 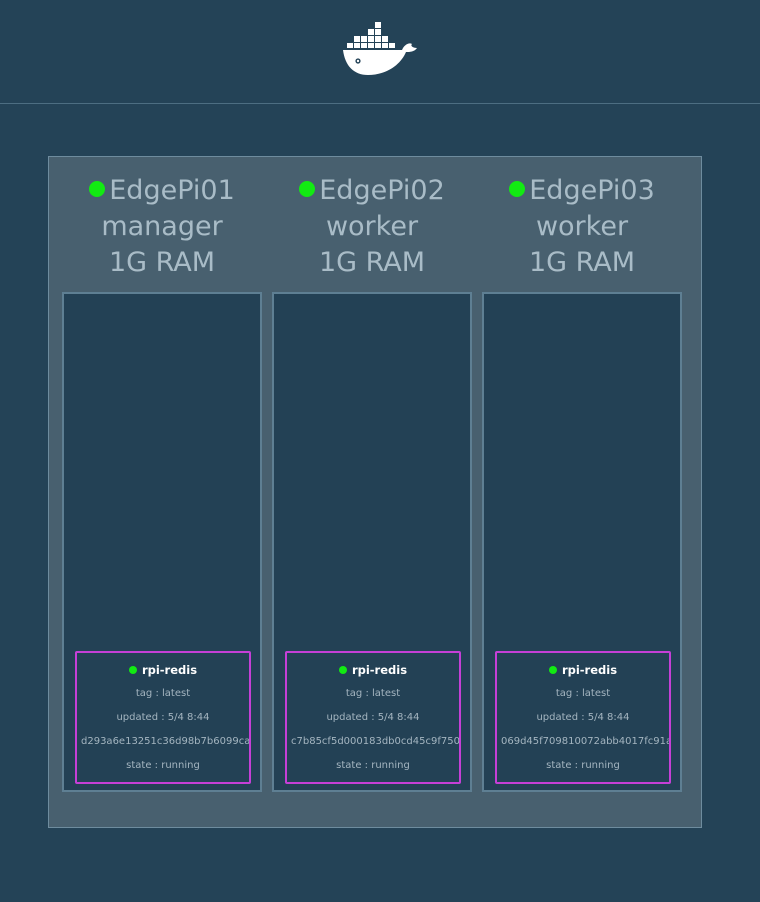 I want to click on node-role: manager, so click(x=162, y=226).